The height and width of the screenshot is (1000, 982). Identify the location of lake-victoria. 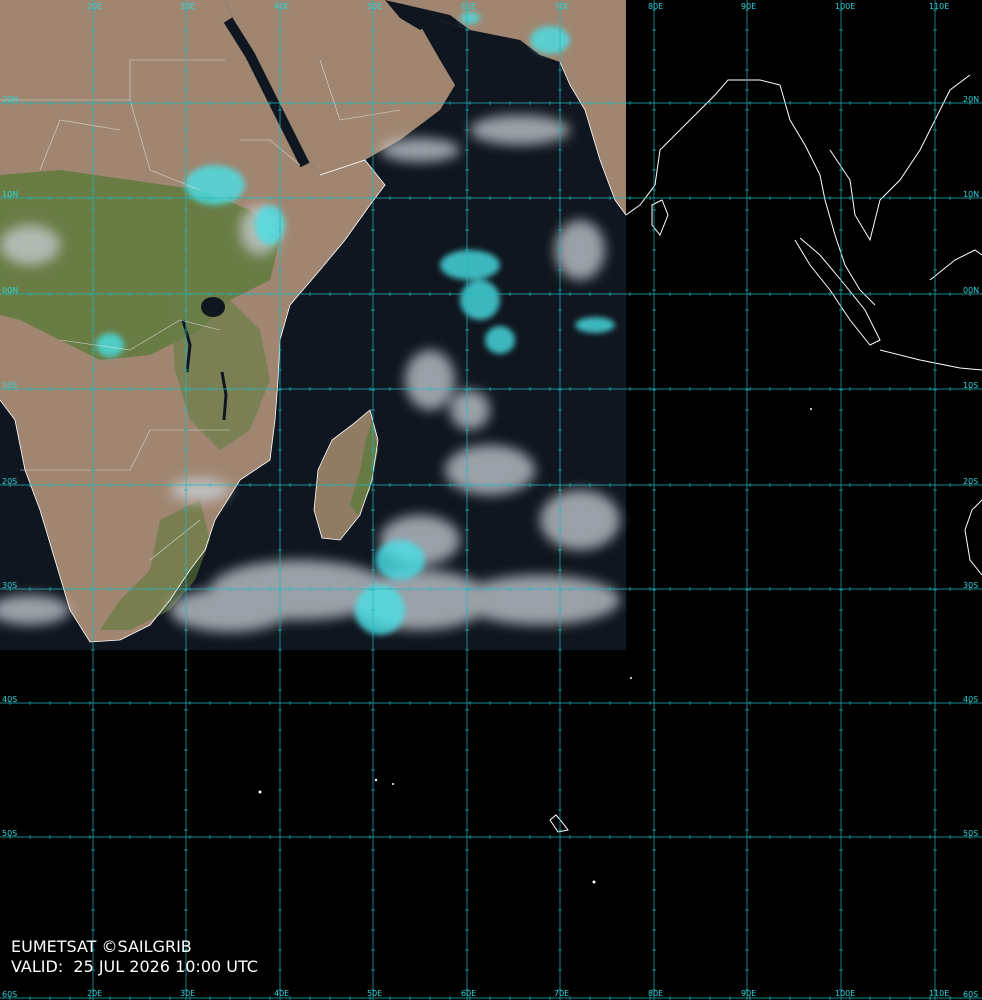
(213, 307).